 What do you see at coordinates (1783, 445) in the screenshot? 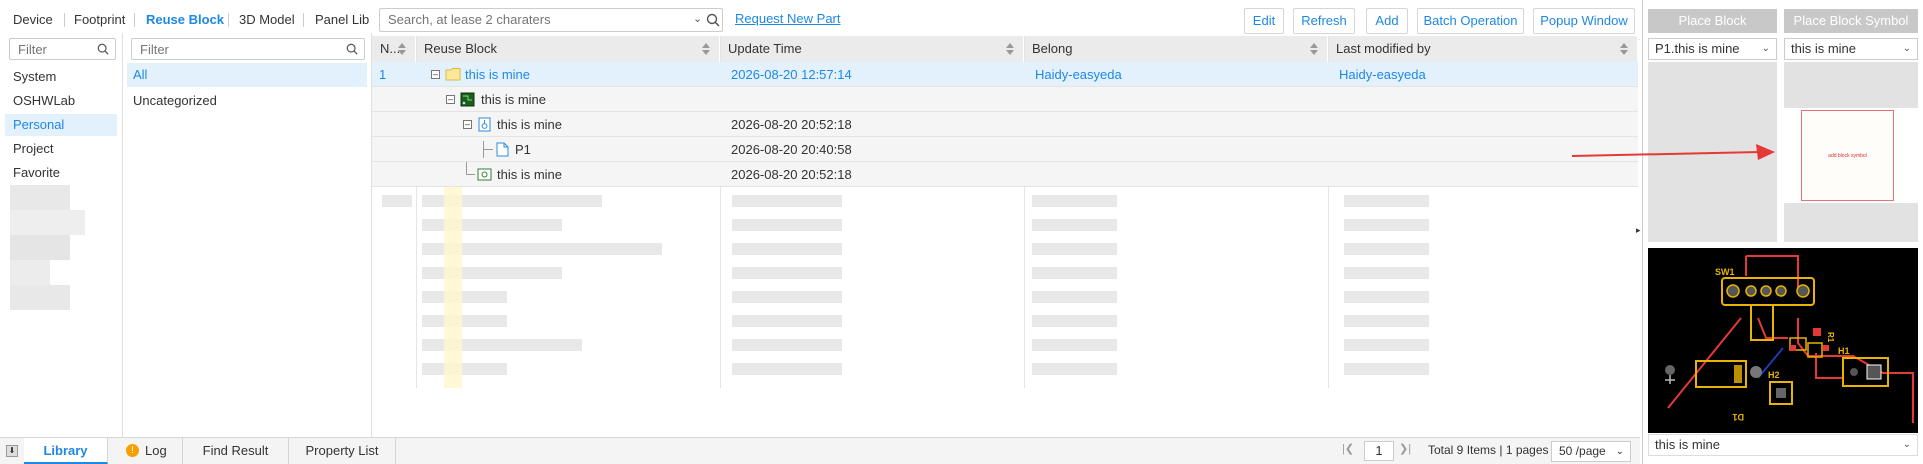
I see `preview-select: this is mine ⌄` at bounding box center [1783, 445].